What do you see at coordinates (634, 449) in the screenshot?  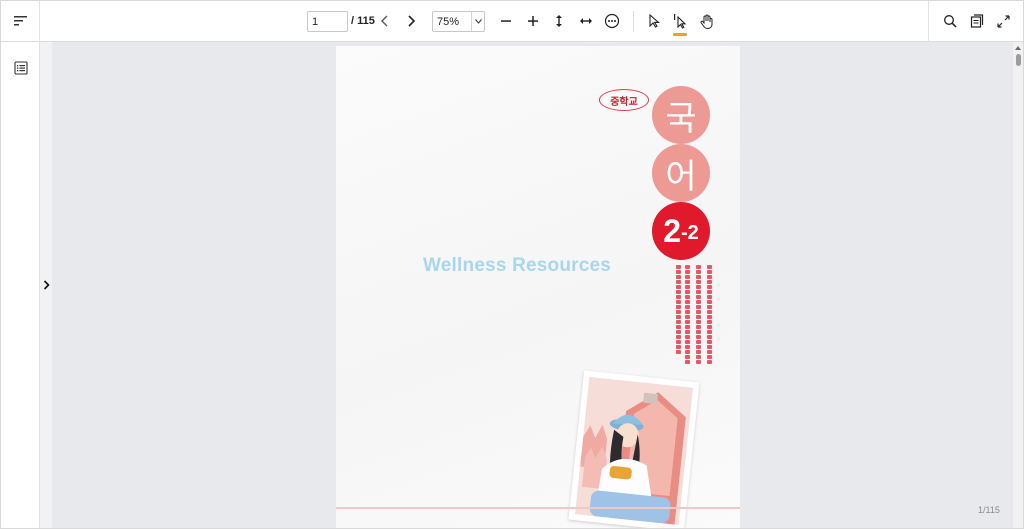 I see `cover-illustration` at bounding box center [634, 449].